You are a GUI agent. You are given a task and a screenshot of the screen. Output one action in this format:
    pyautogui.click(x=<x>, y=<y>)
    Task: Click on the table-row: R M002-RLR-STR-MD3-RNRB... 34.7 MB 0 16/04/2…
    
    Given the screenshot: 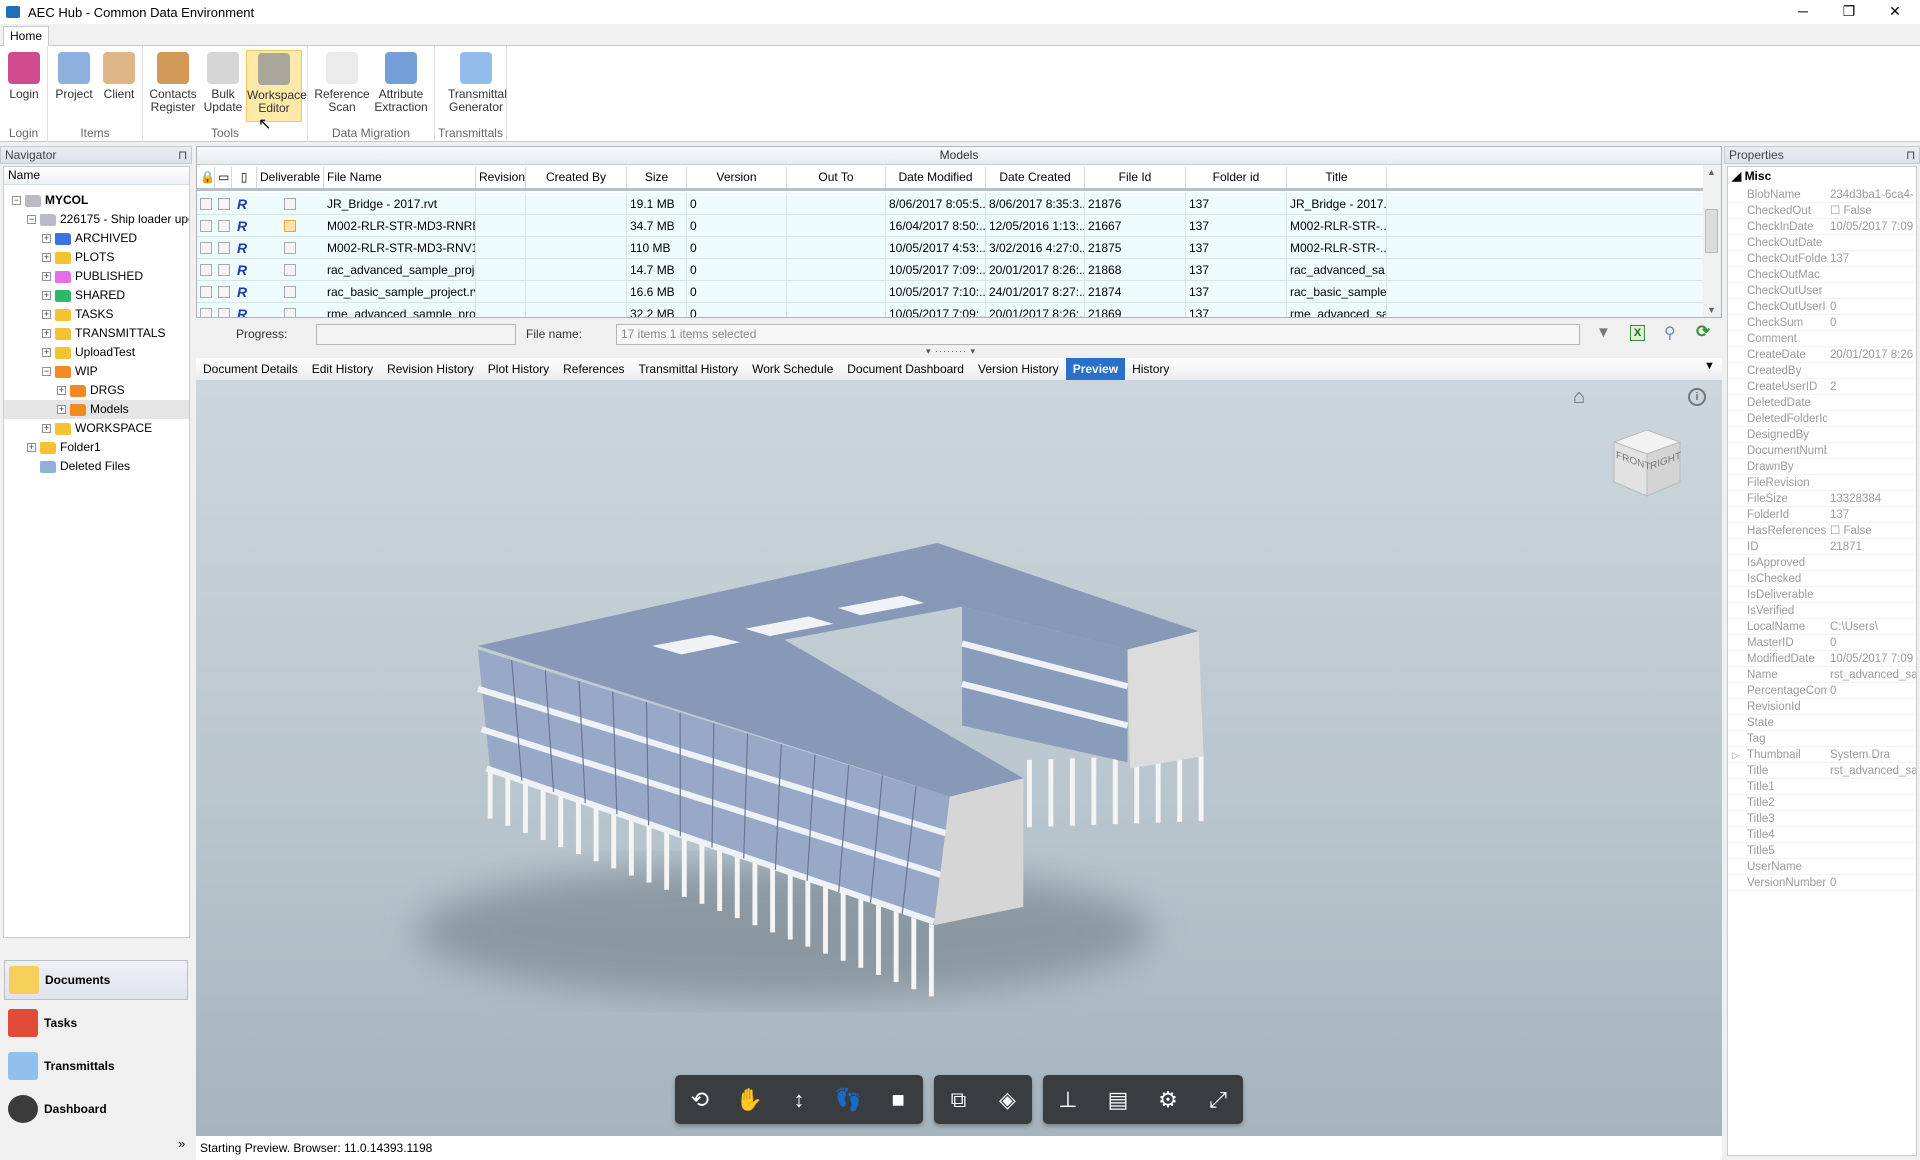 What is the action you would take?
    pyautogui.click(x=950, y=226)
    